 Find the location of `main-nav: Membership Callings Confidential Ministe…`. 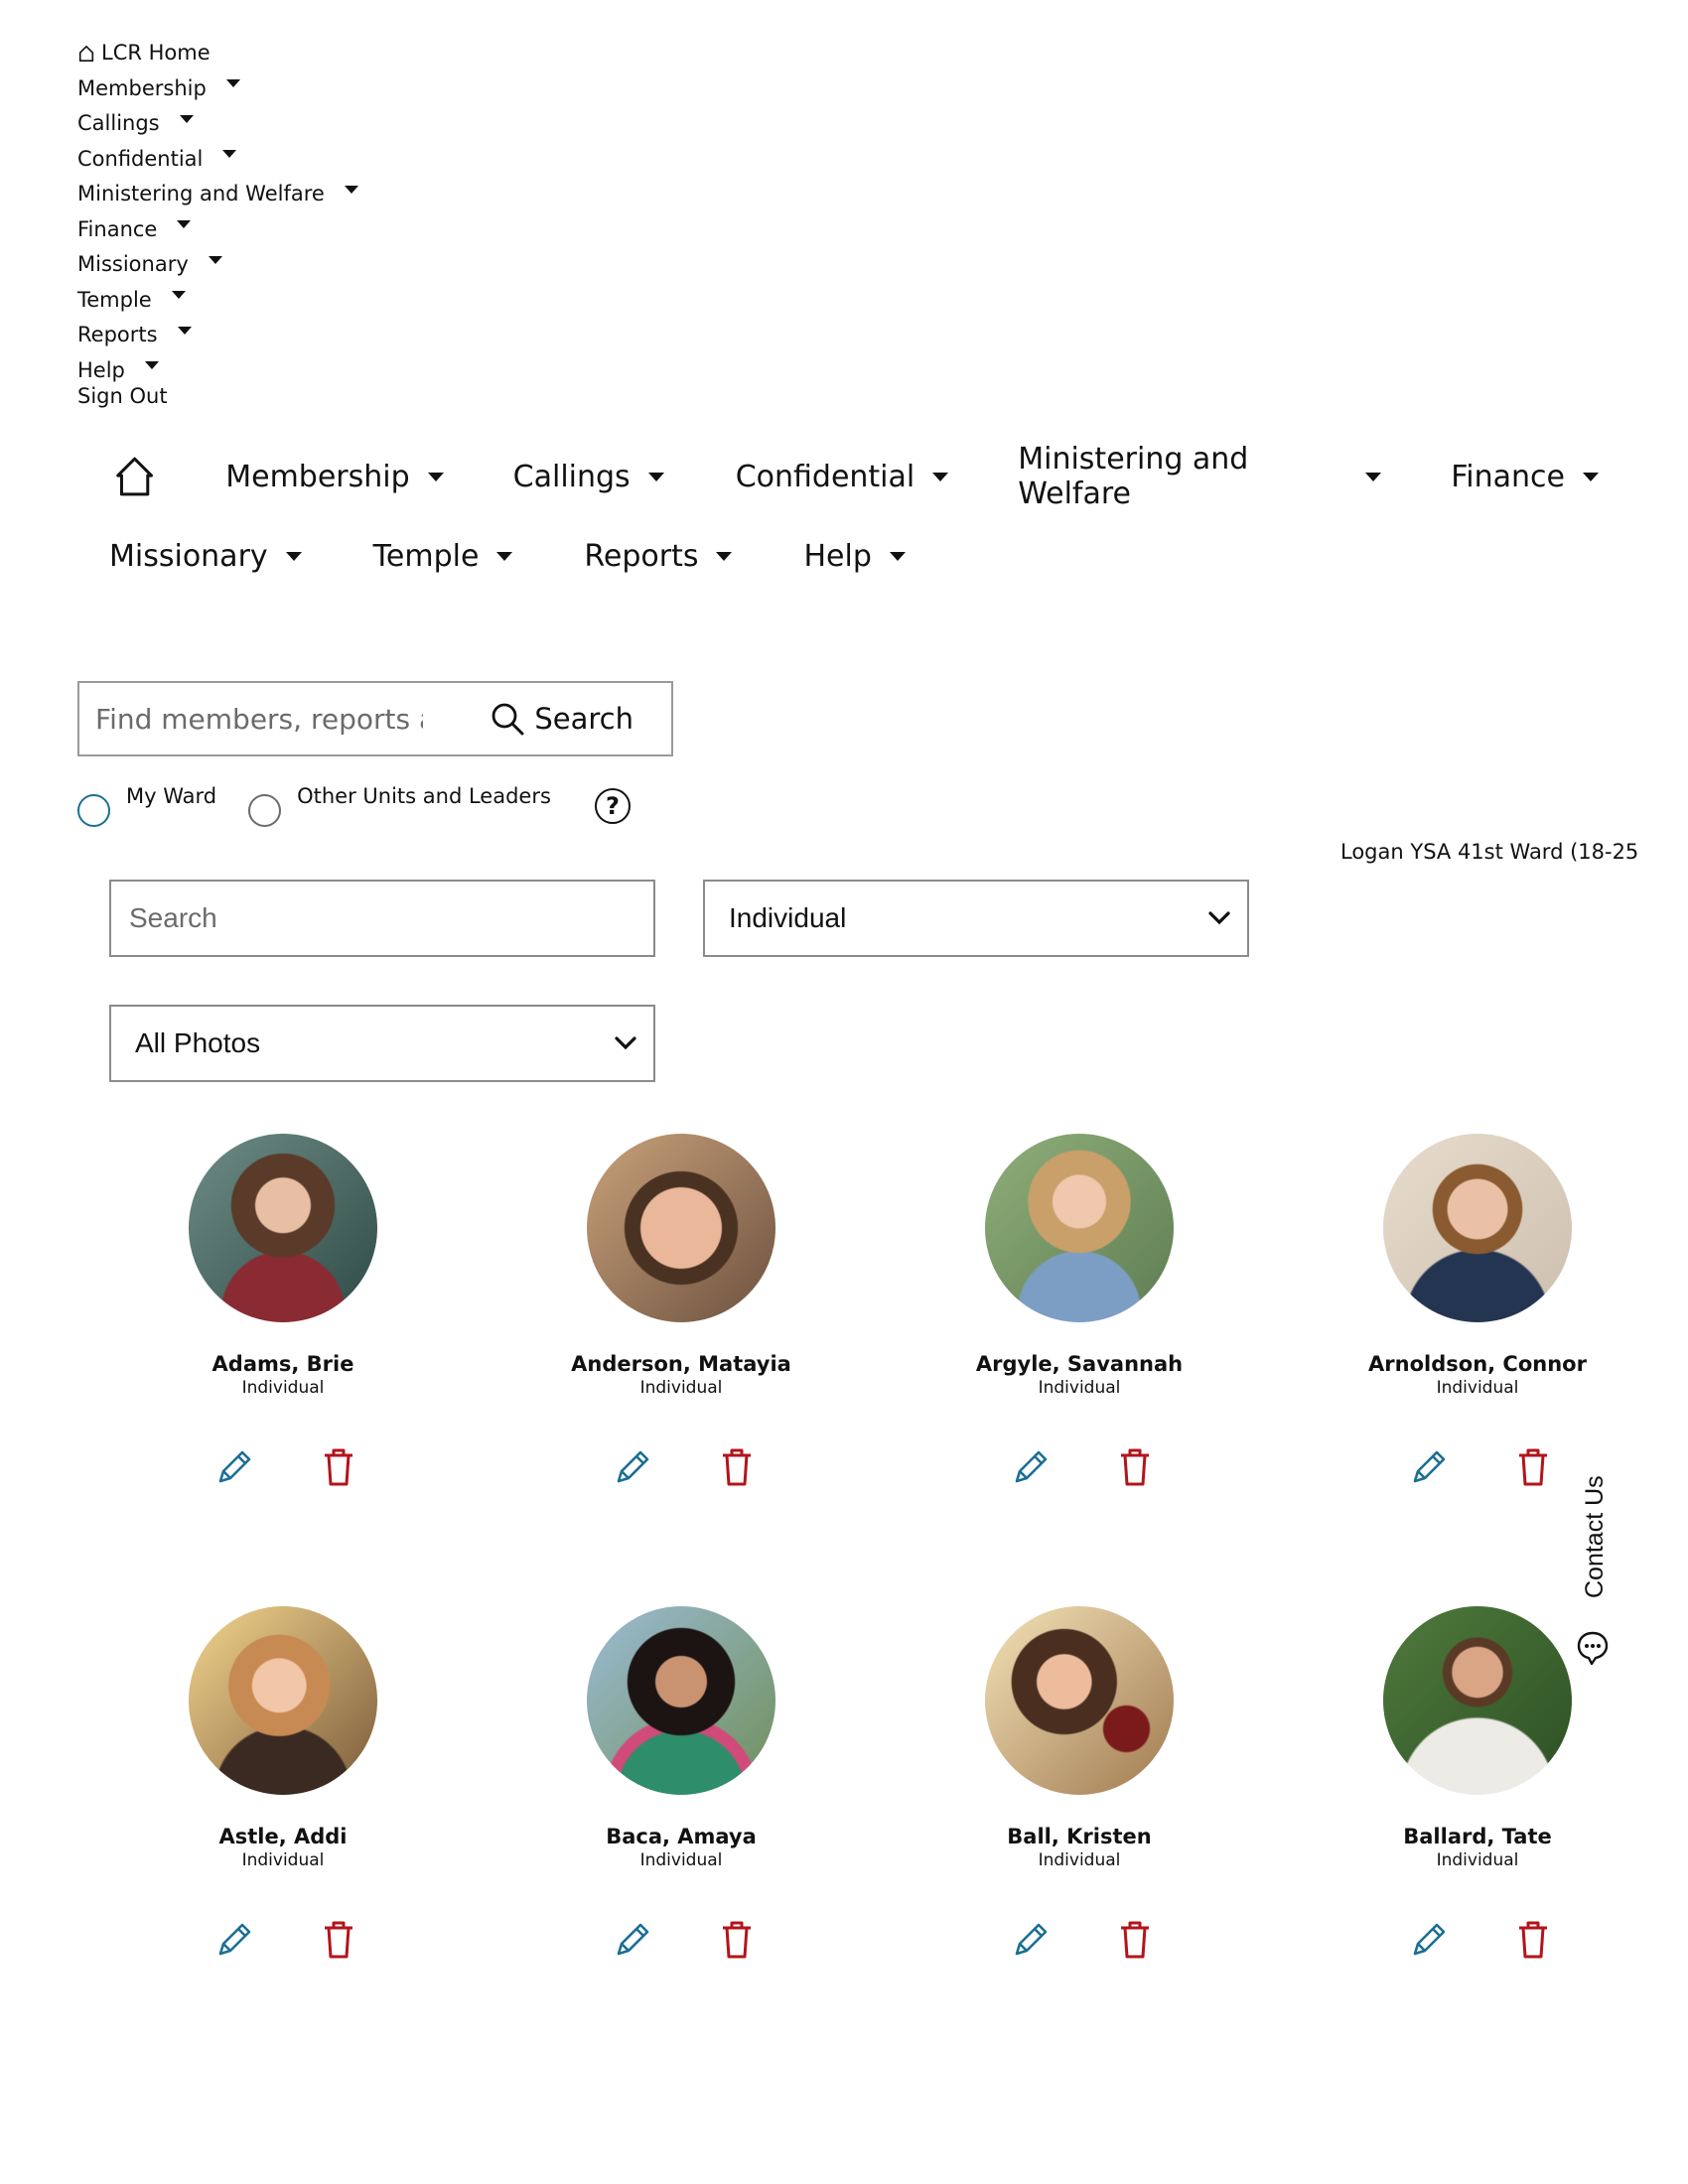

main-nav: Membership Callings Confidential Ministe… is located at coordinates (854, 516).